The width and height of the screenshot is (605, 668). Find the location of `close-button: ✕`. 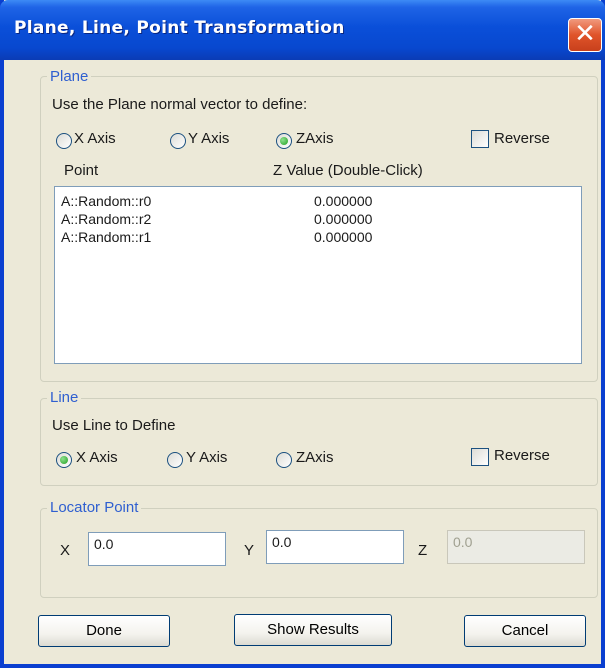

close-button: ✕ is located at coordinates (585, 35).